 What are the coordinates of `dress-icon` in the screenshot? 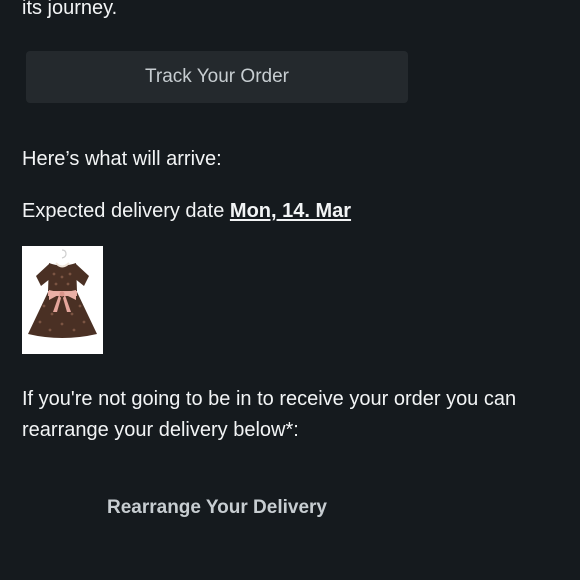 It's located at (62, 300).